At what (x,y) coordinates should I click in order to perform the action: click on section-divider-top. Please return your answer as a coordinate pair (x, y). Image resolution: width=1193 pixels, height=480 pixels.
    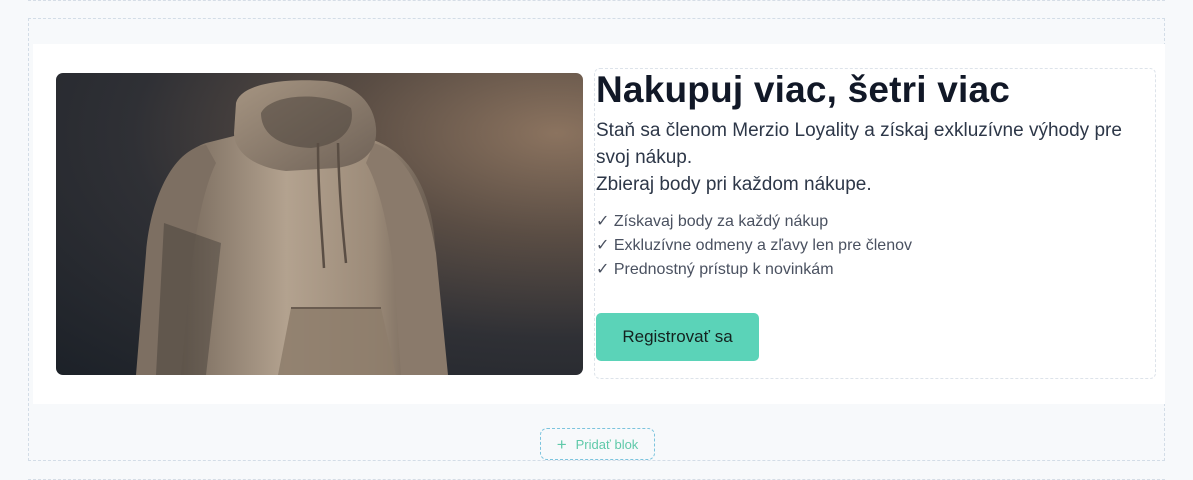
    Looking at the image, I should click on (596, 1).